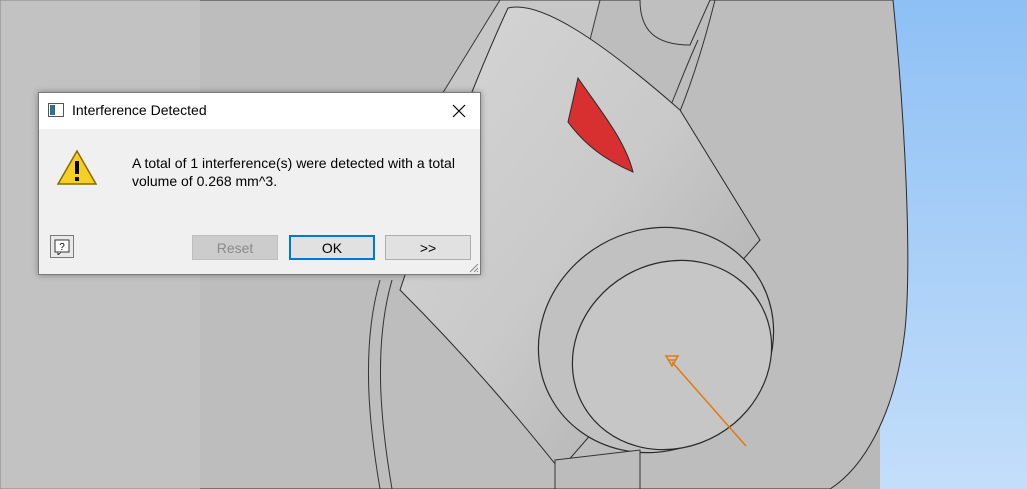 The height and width of the screenshot is (489, 1027). Describe the element at coordinates (139, 110) in the screenshot. I see `dialog-title: Interference Detected` at that location.